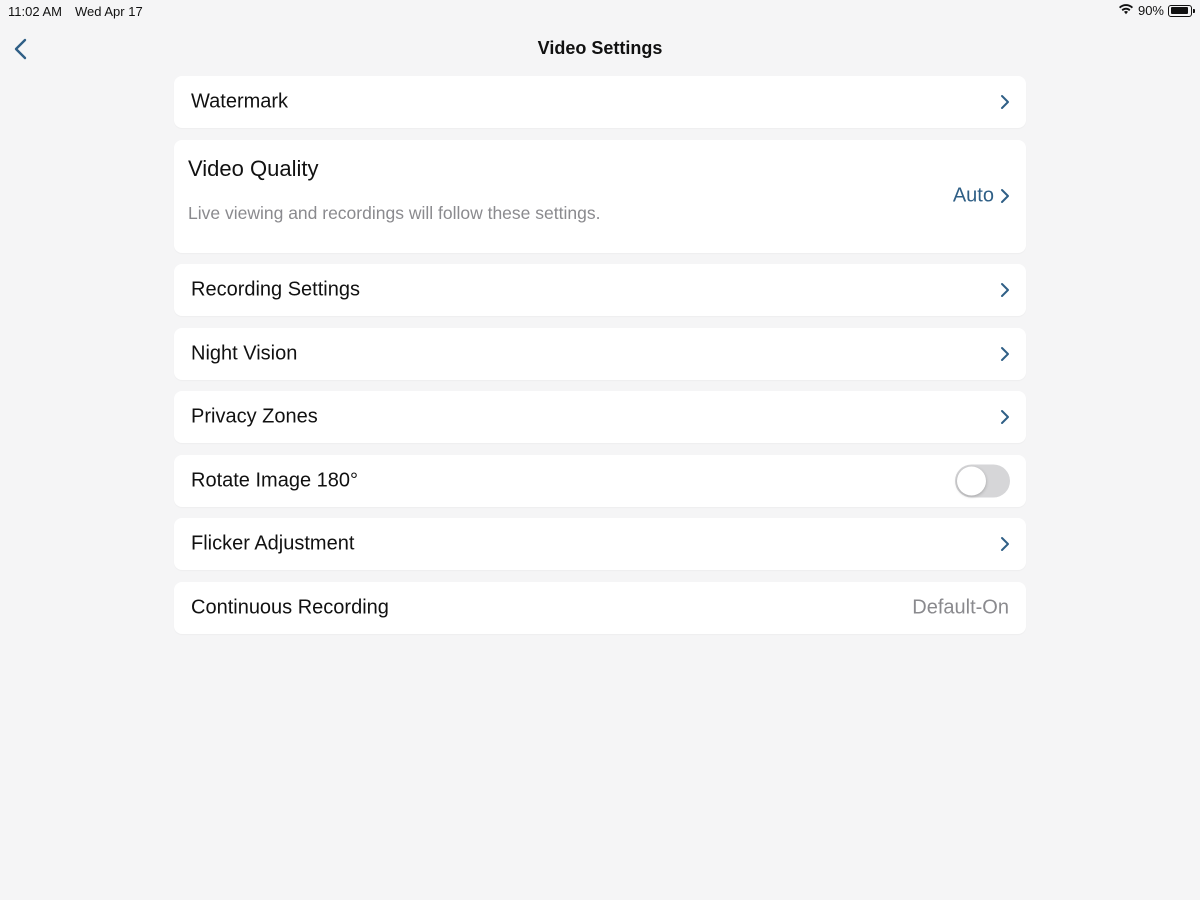 This screenshot has height=900, width=1200. Describe the element at coordinates (600, 290) in the screenshot. I see `row-recording-settings: Recording Settings` at that location.